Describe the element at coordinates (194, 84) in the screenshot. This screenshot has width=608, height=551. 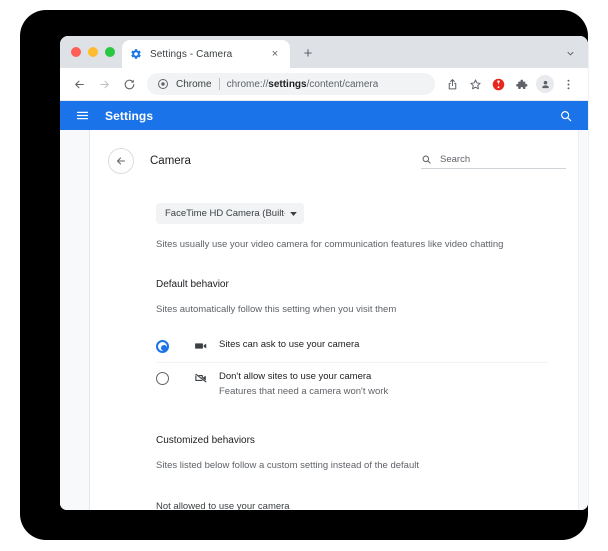
I see `omnibox-chip-label: Chrome` at that location.